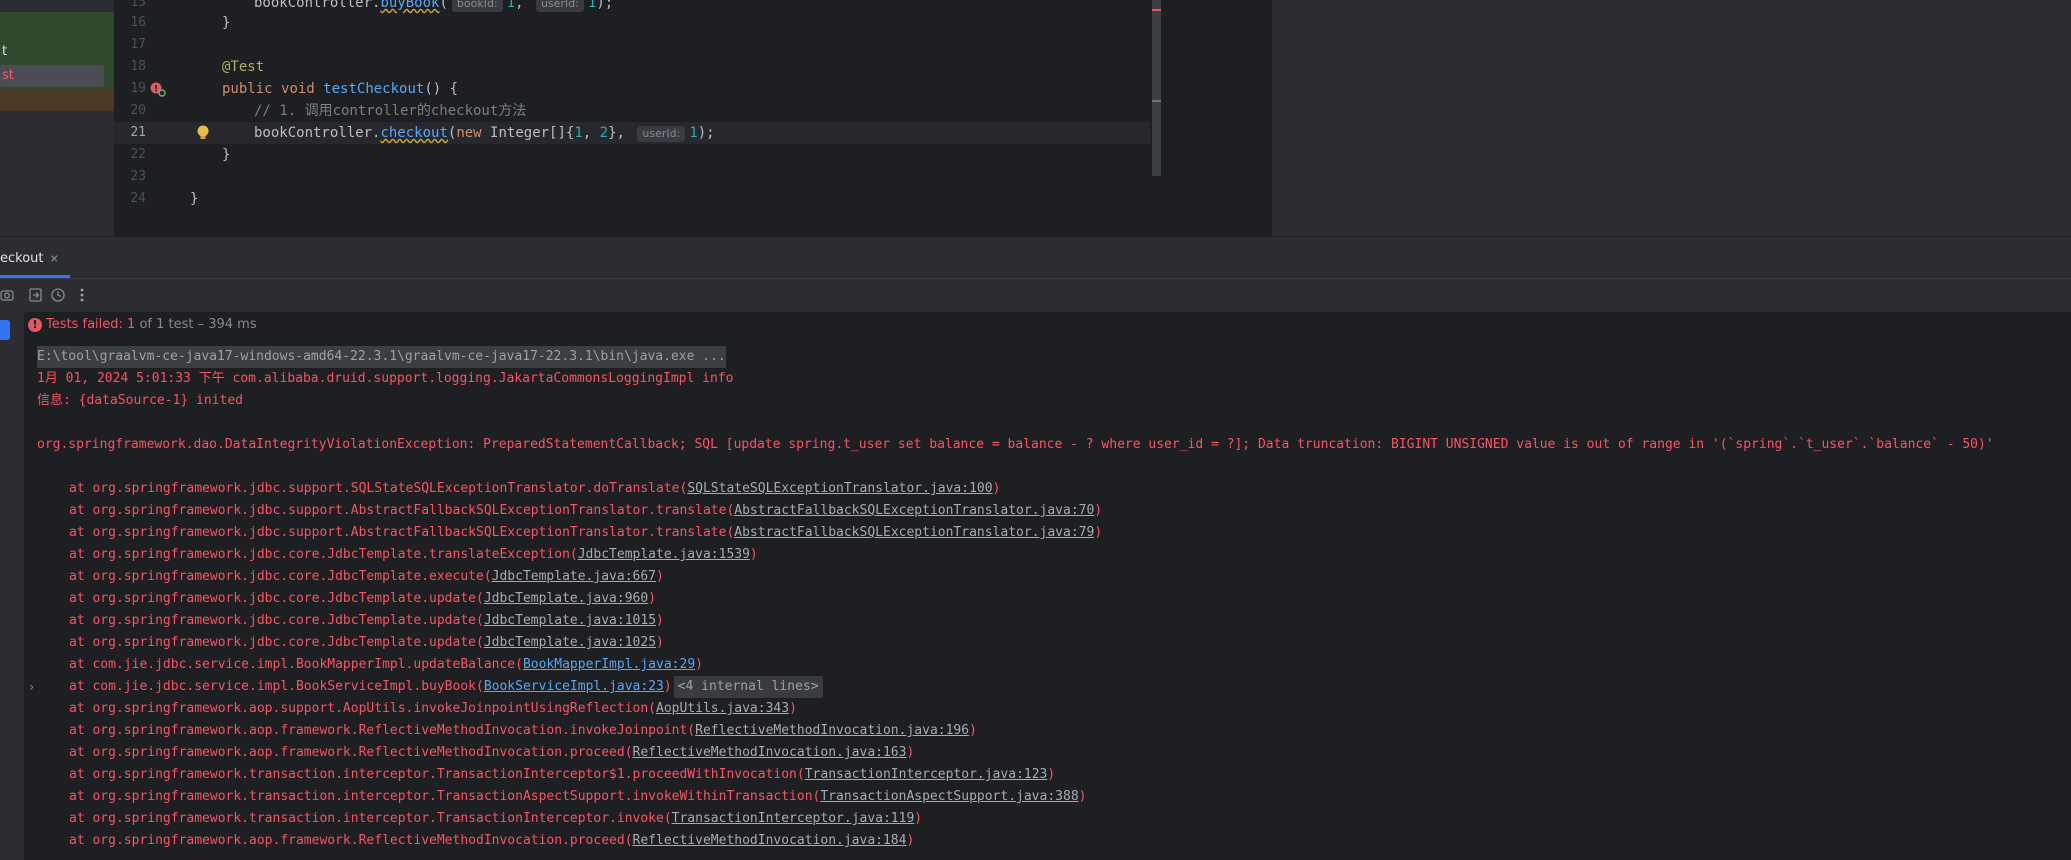 The image size is (2071, 860). Describe the element at coordinates (52, 52) in the screenshot. I see `tree-item: t` at that location.